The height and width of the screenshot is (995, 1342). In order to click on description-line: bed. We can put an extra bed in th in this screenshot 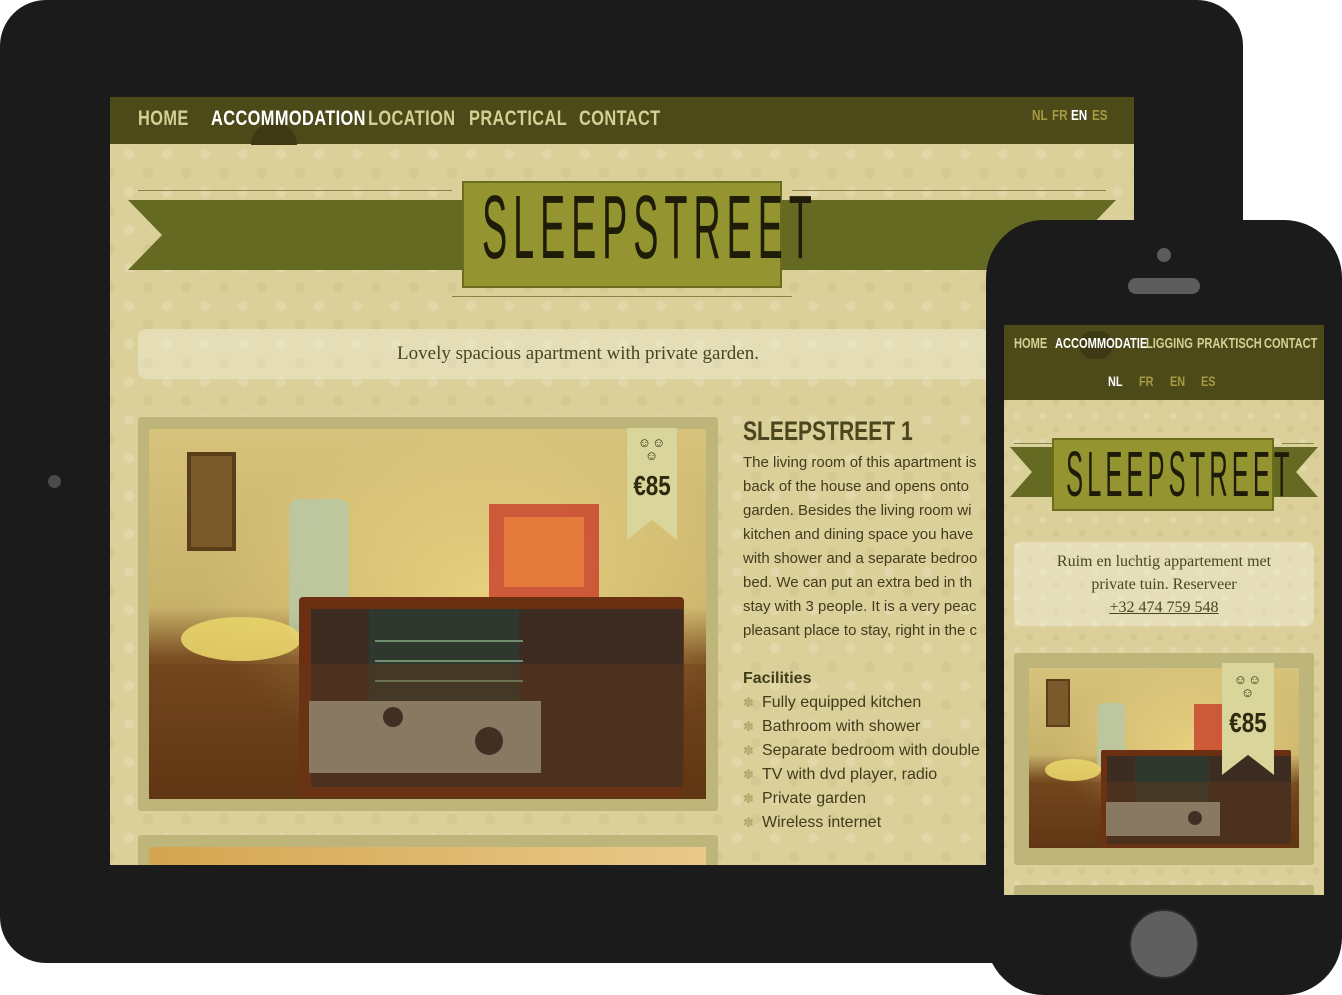, I will do `click(858, 582)`.